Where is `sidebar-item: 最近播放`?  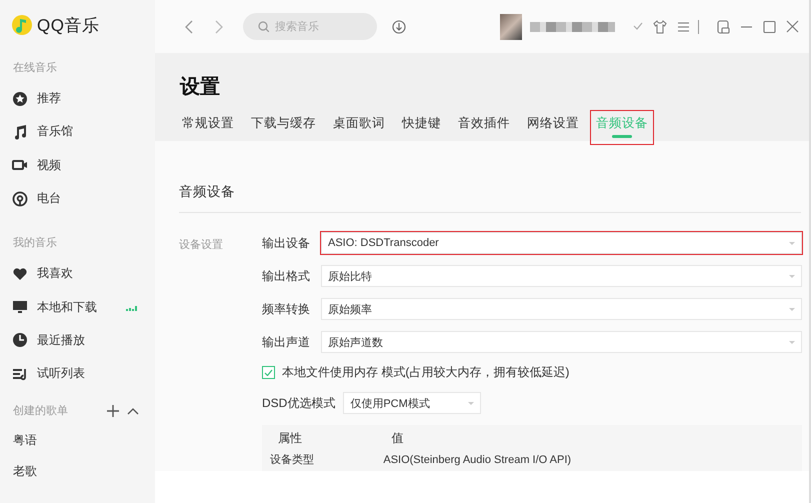
sidebar-item: 最近播放 is located at coordinates (74, 341).